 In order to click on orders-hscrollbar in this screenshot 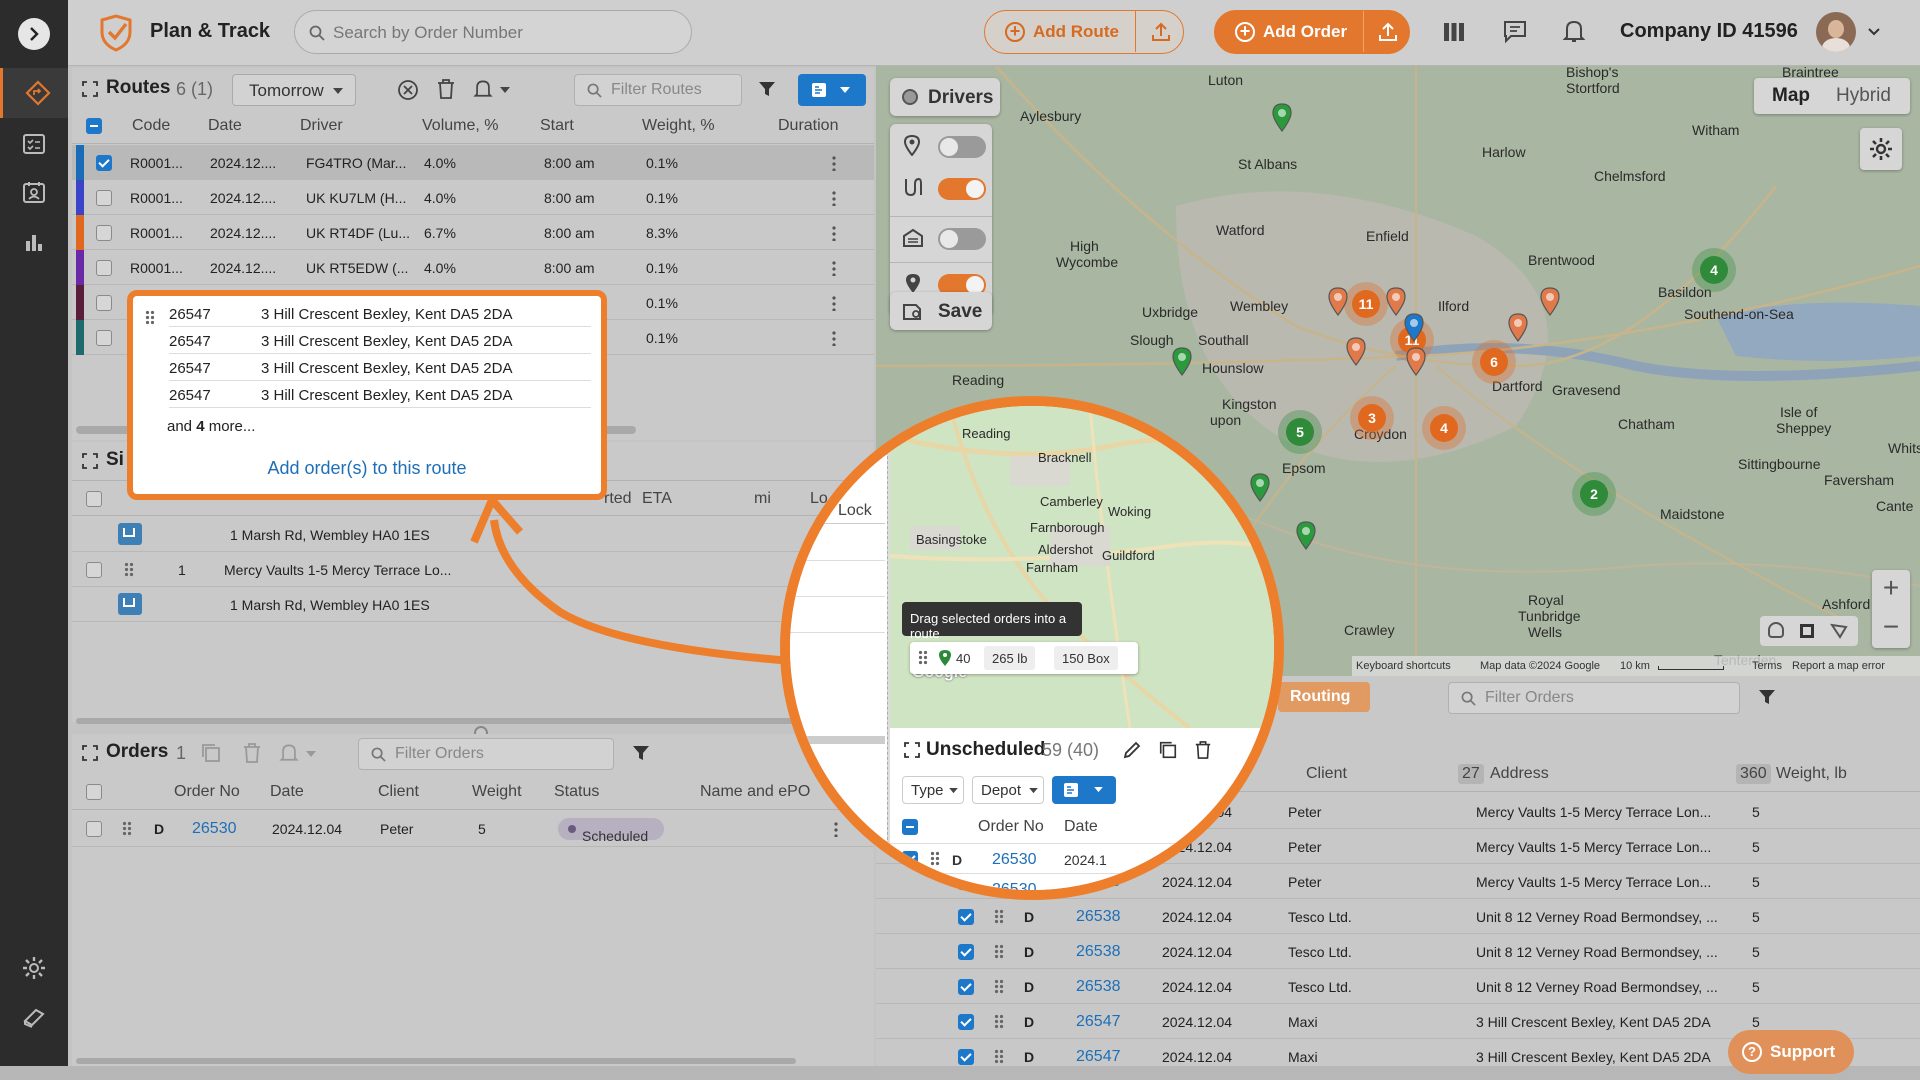, I will do `click(436, 1061)`.